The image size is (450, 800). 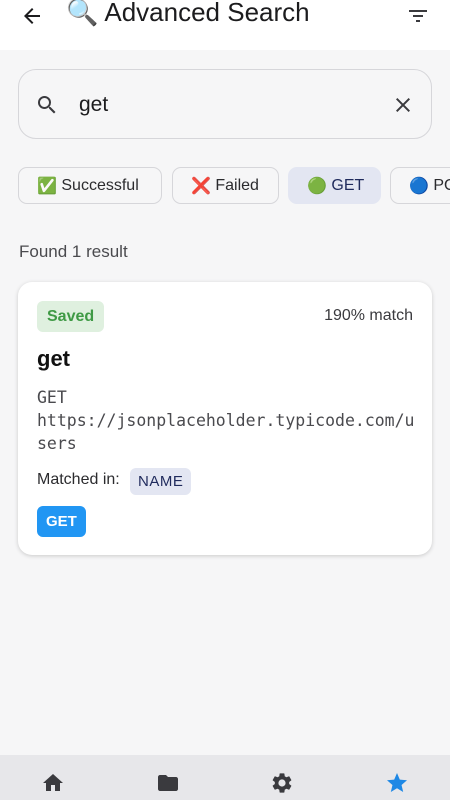 I want to click on request-name: get, so click(x=53, y=358).